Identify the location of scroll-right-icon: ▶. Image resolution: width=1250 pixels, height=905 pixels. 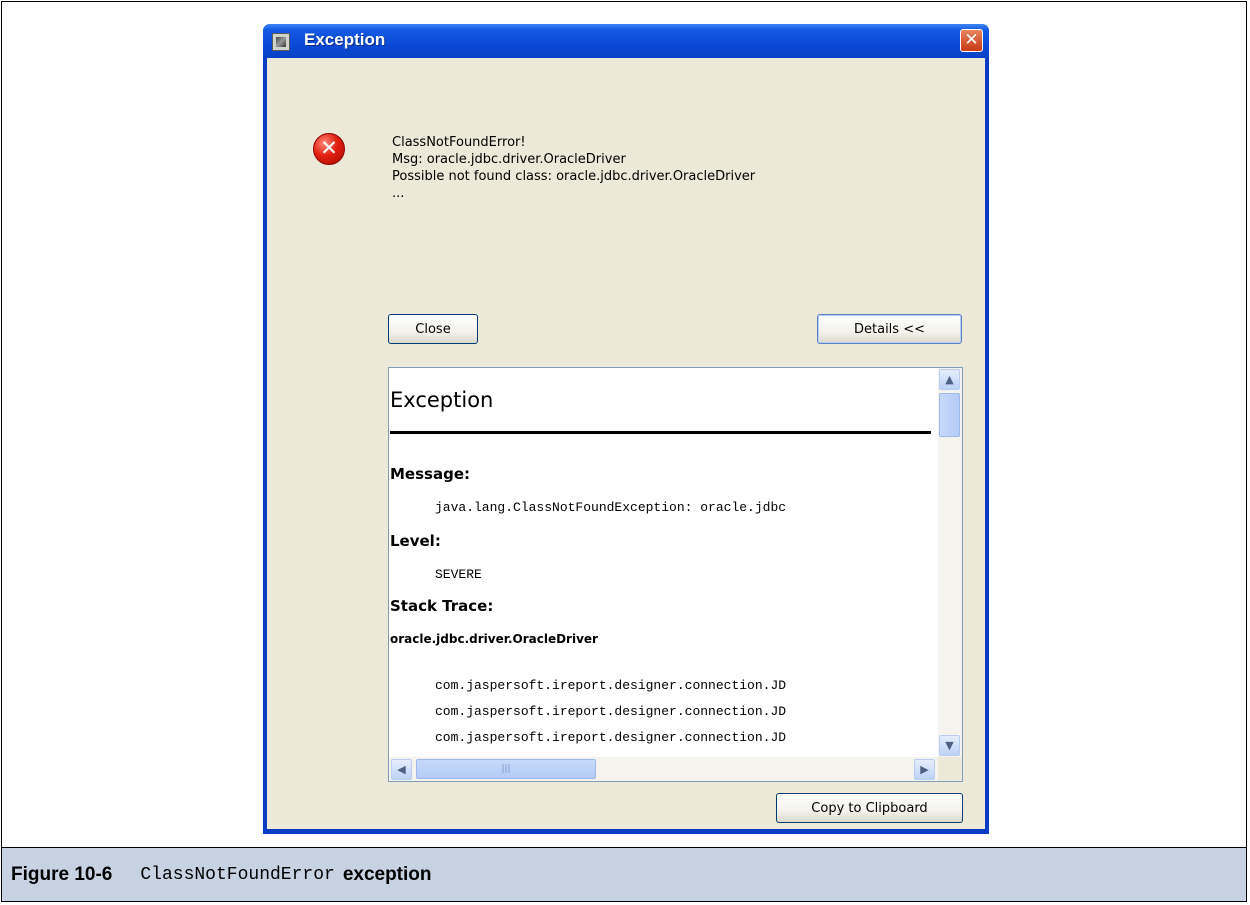
(924, 769).